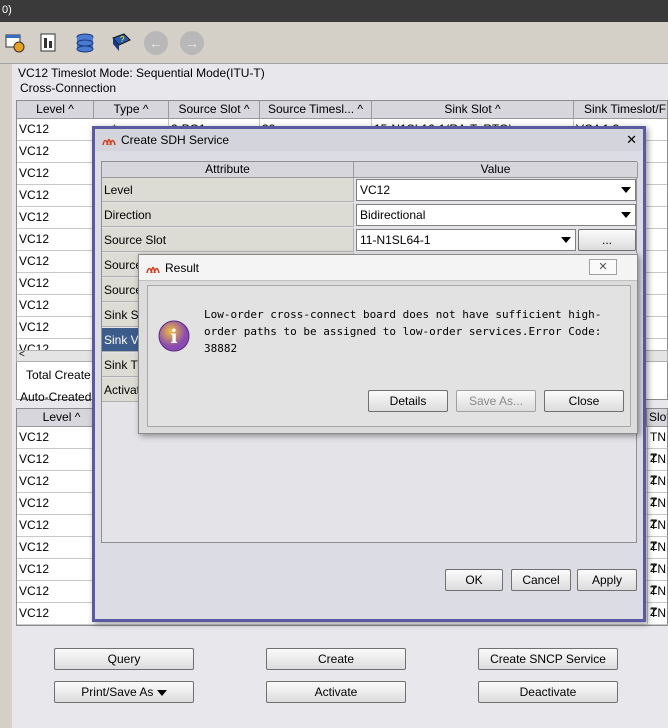  Describe the element at coordinates (408, 401) in the screenshot. I see `details-button: Details` at that location.